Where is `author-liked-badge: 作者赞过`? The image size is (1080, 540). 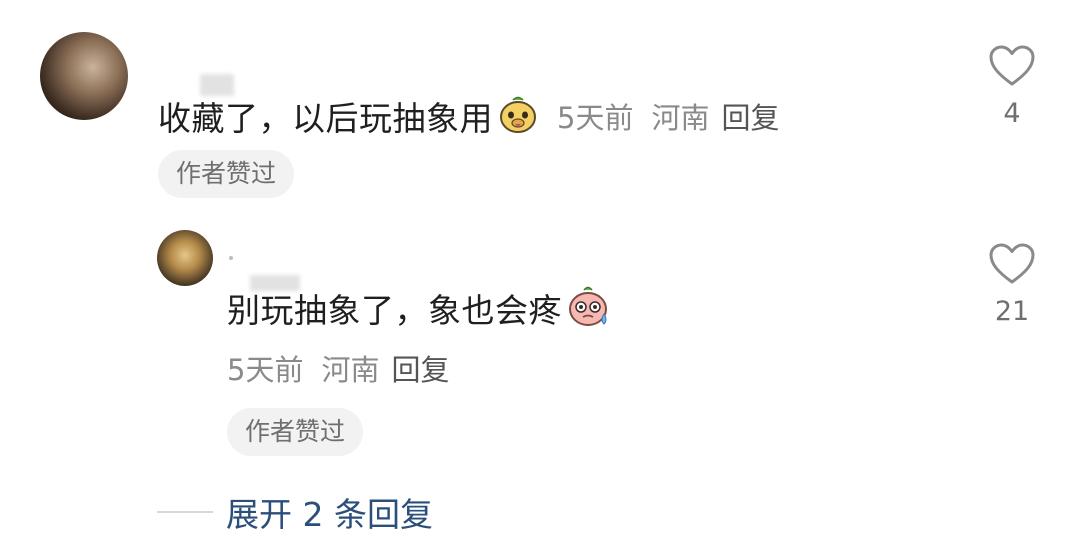
author-liked-badge: 作者赞过 is located at coordinates (226, 174).